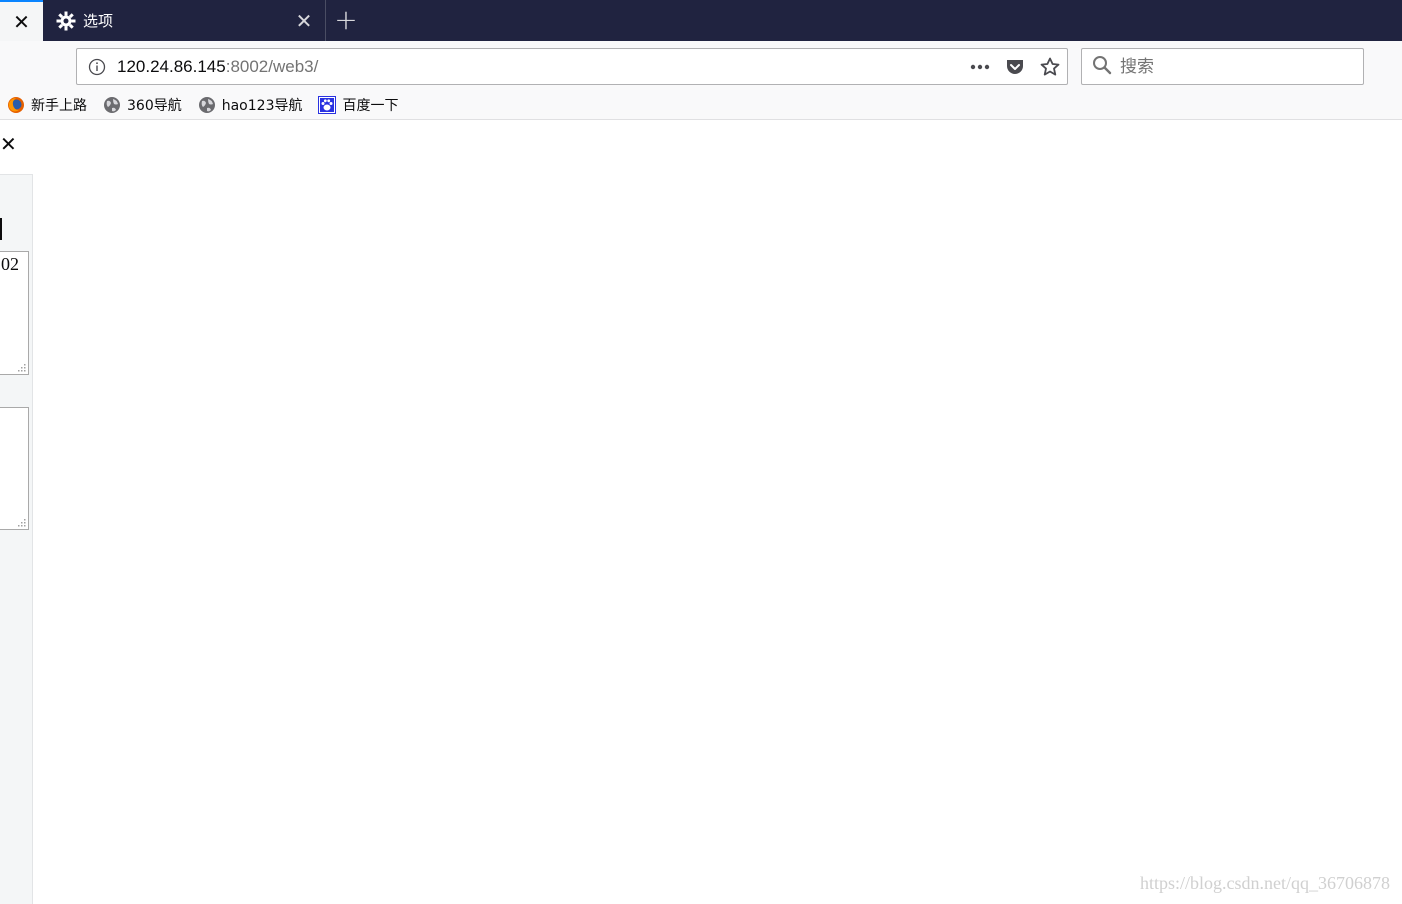  Describe the element at coordinates (184, 20) in the screenshot. I see `tab-options: 选项 ✕` at that location.